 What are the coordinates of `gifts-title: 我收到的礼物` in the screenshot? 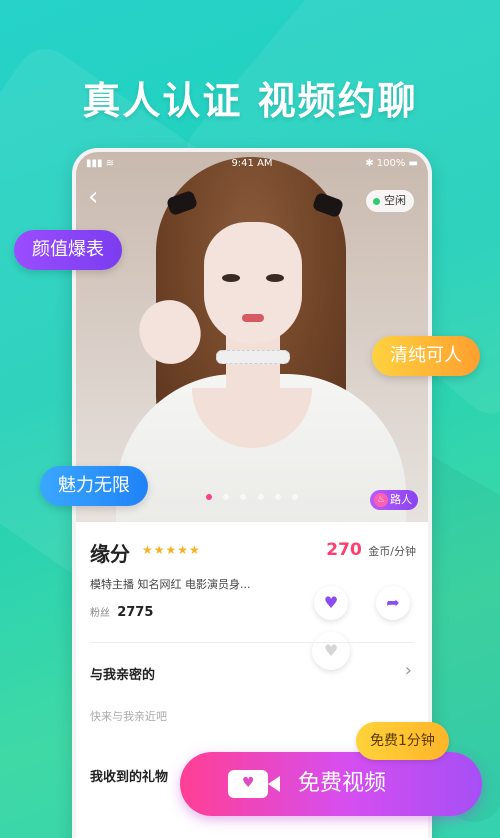 It's located at (129, 777).